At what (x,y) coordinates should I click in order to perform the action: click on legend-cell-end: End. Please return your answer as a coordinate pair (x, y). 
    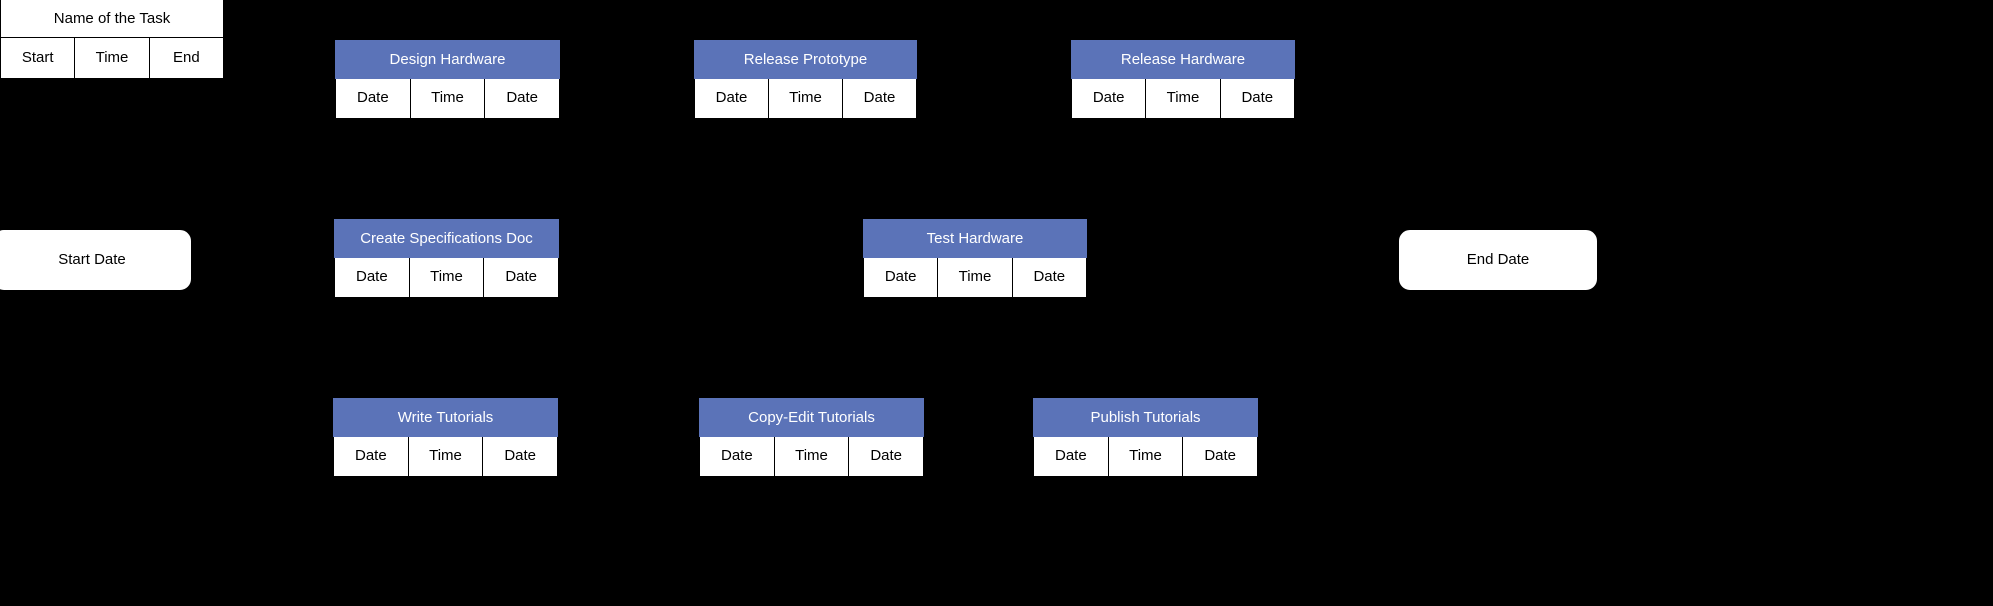
    Looking at the image, I should click on (186, 57).